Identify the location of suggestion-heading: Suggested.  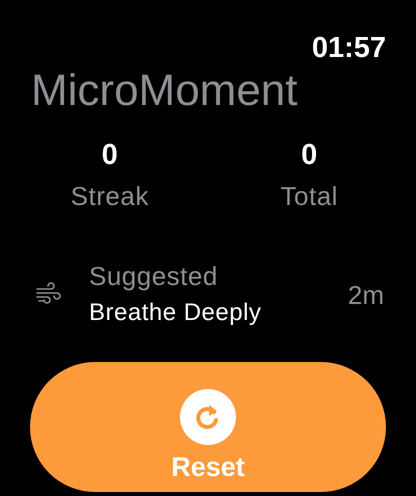
(154, 276).